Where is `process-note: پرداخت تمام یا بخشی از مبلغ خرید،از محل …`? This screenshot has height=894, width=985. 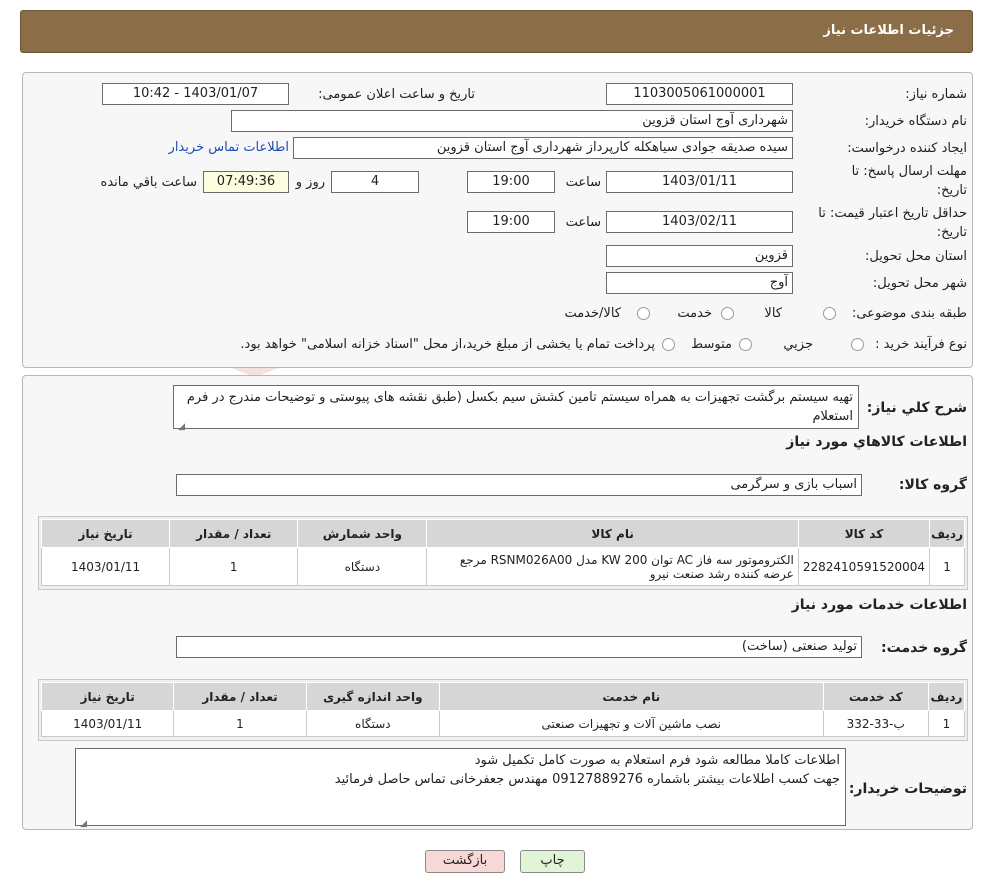
process-note: پرداخت تمام یا بخشی از مبلغ خرید،از محل … is located at coordinates (447, 344).